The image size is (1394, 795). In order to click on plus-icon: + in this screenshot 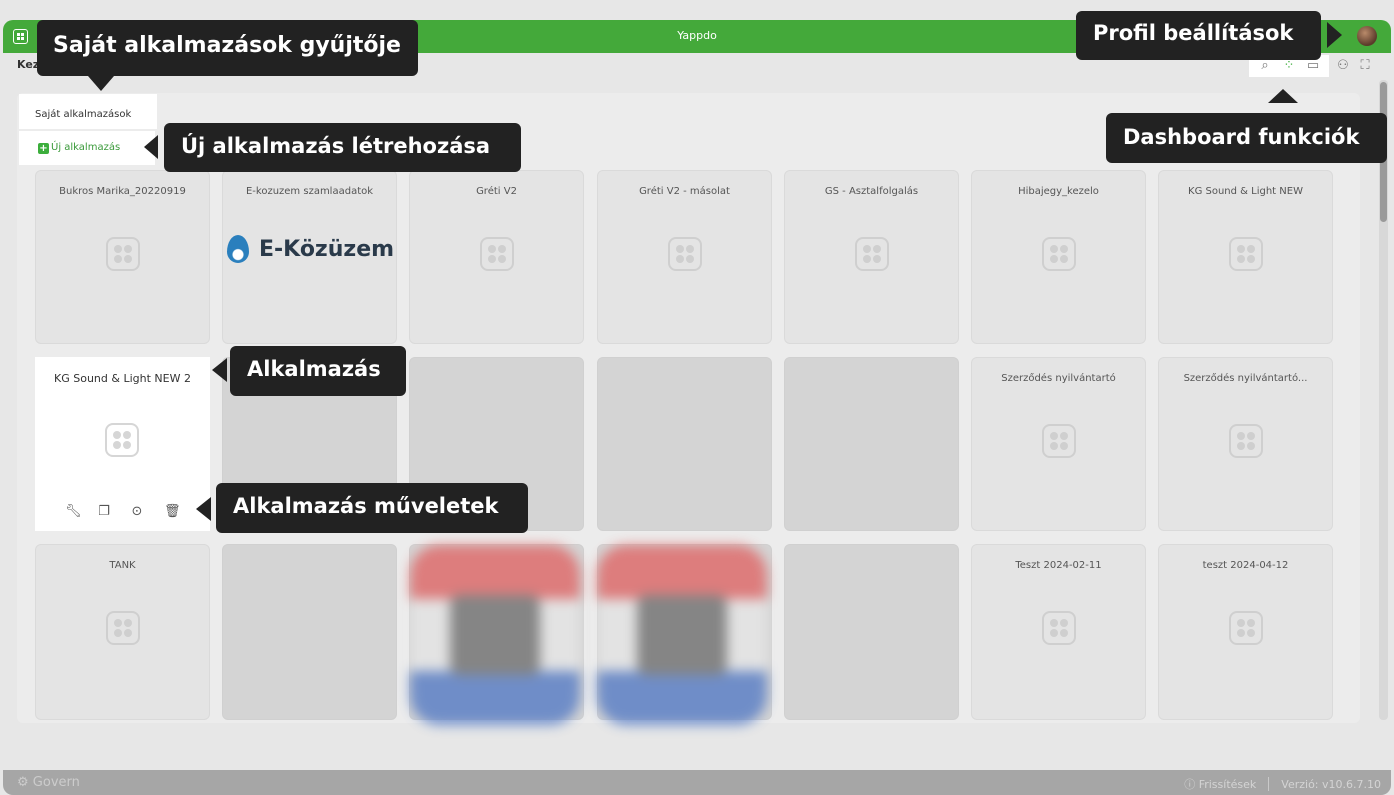, I will do `click(43, 148)`.